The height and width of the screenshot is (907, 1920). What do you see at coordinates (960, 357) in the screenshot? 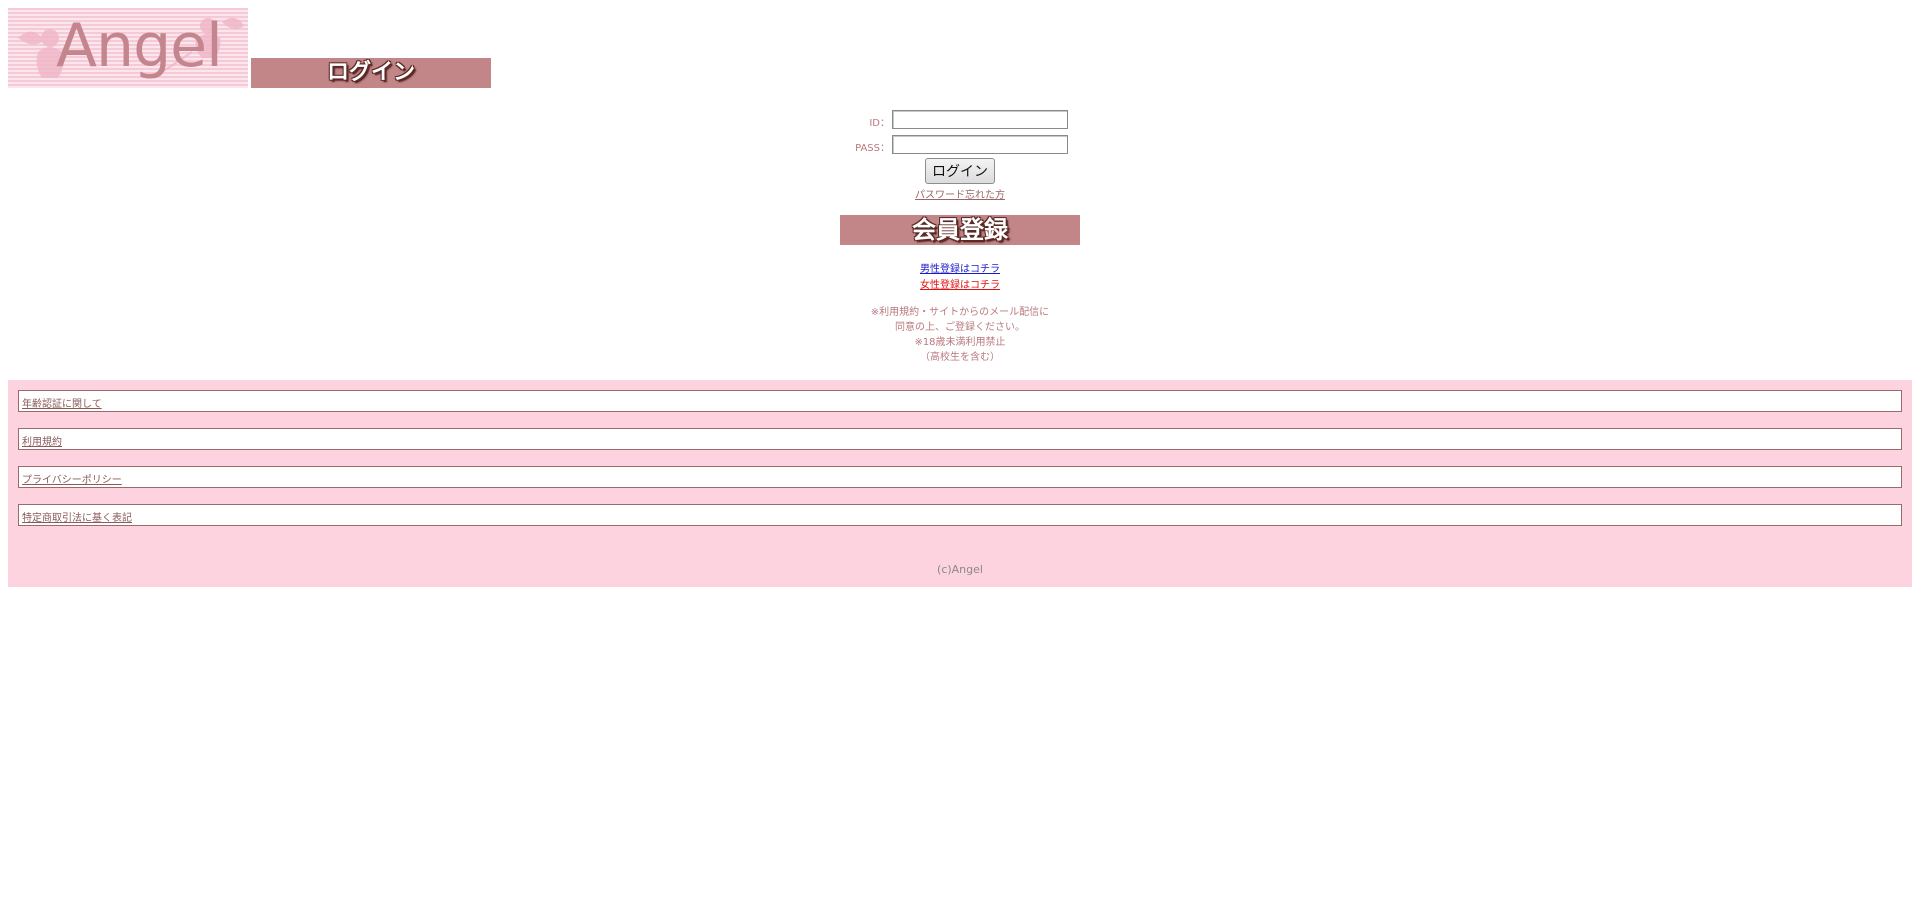
I see `note-line: （高校生を含む）` at bounding box center [960, 357].